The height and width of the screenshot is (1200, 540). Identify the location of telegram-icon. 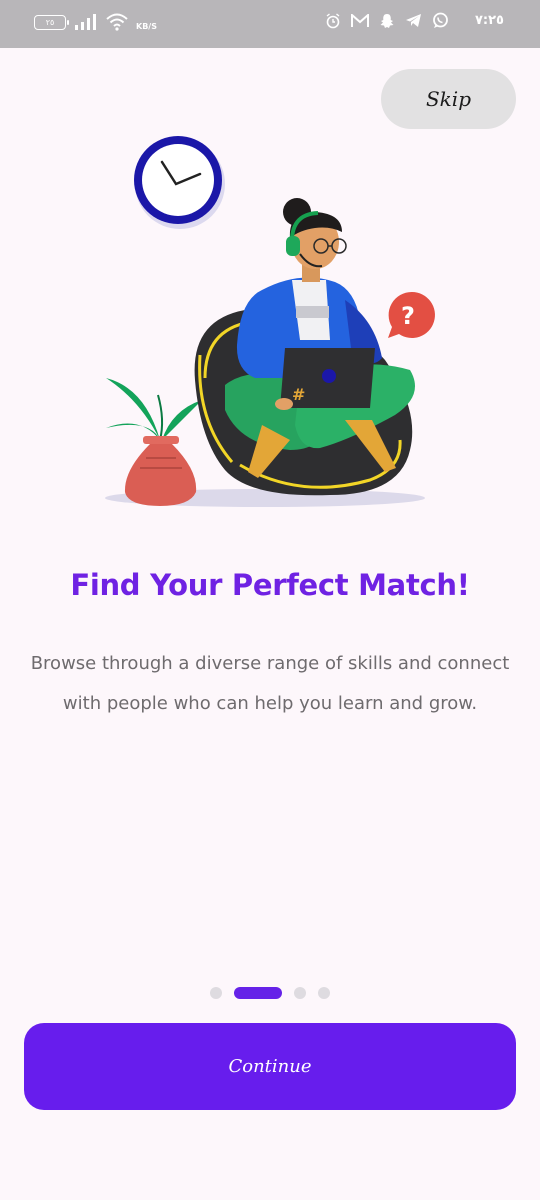
(413, 20).